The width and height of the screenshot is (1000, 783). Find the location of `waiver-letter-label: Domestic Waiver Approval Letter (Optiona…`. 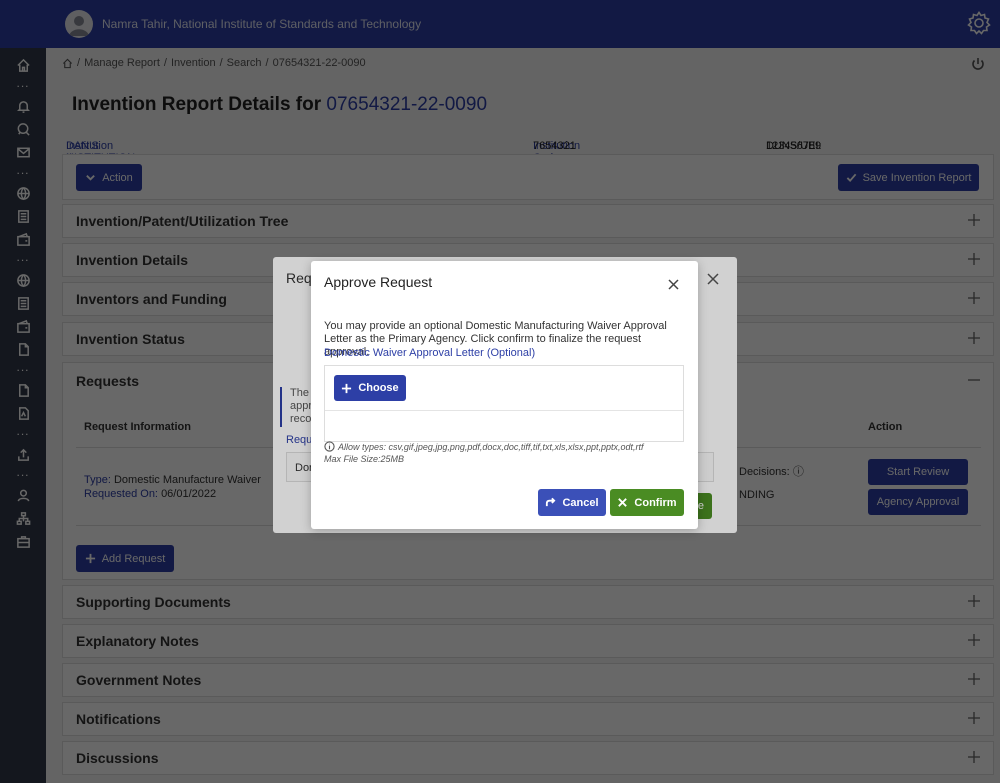

waiver-letter-label: Domestic Waiver Approval Letter (Optiona… is located at coordinates (430, 353).